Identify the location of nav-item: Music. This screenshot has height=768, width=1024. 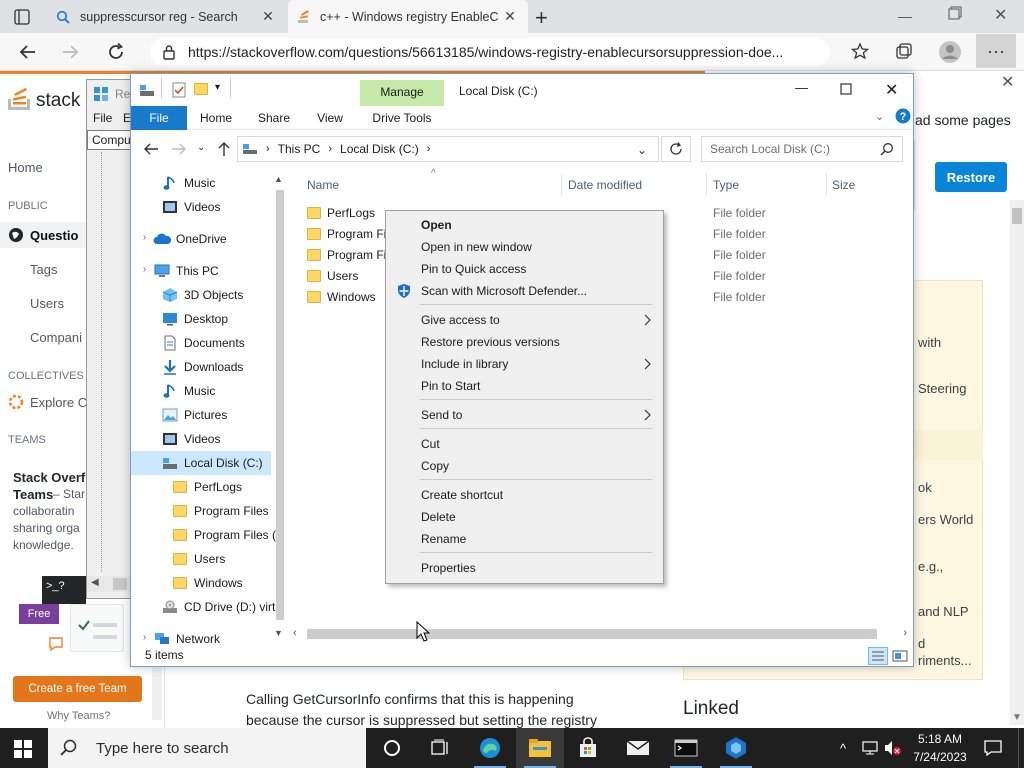
(188, 183).